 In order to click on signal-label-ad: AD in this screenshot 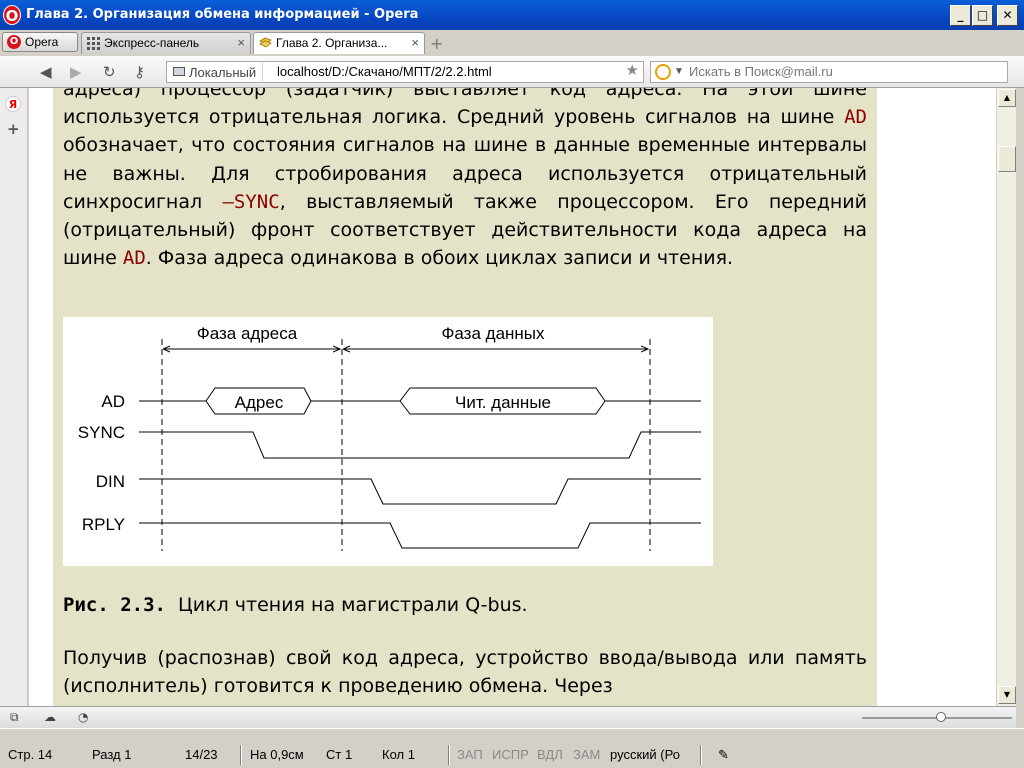, I will do `click(113, 401)`.